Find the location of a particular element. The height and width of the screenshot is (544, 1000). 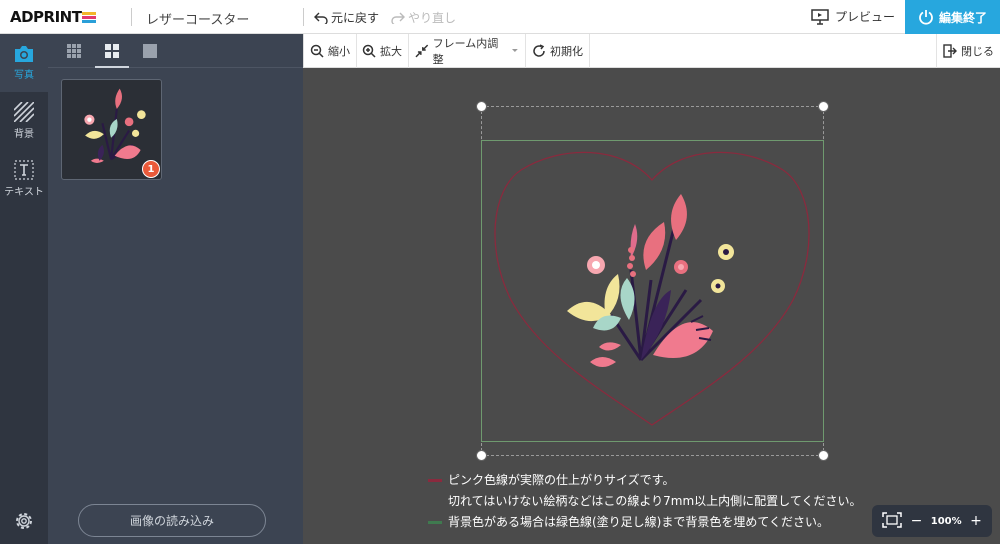

fit-frame-label: フレーム内調整 is located at coordinates (465, 51).